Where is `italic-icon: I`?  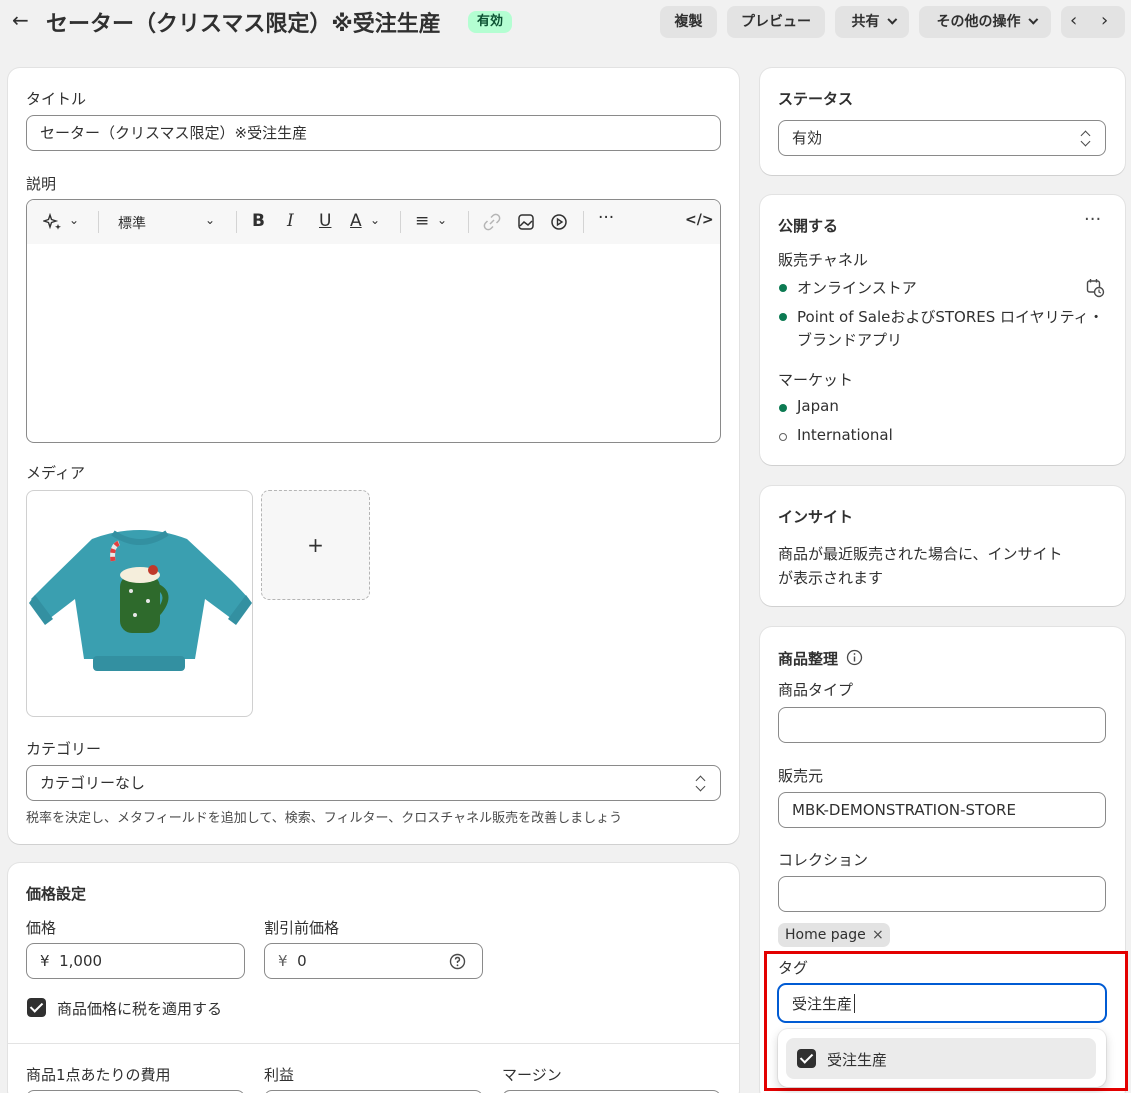
italic-icon: I is located at coordinates (290, 221).